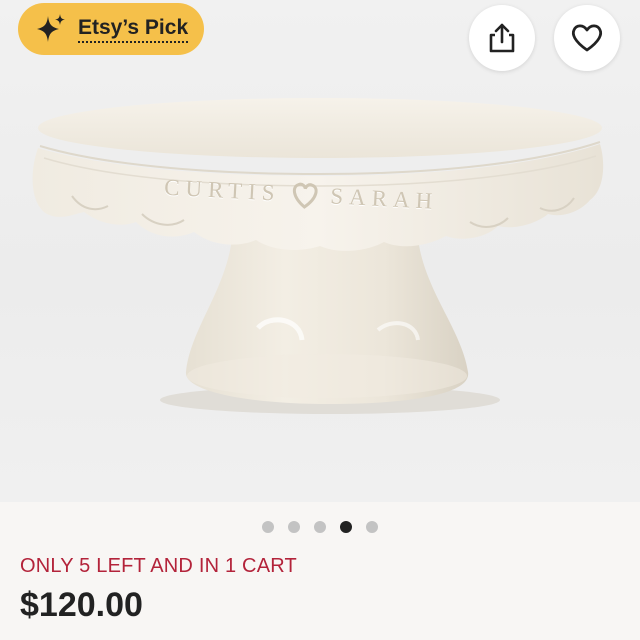  I want to click on engraved-heart-icon, so click(305, 195).